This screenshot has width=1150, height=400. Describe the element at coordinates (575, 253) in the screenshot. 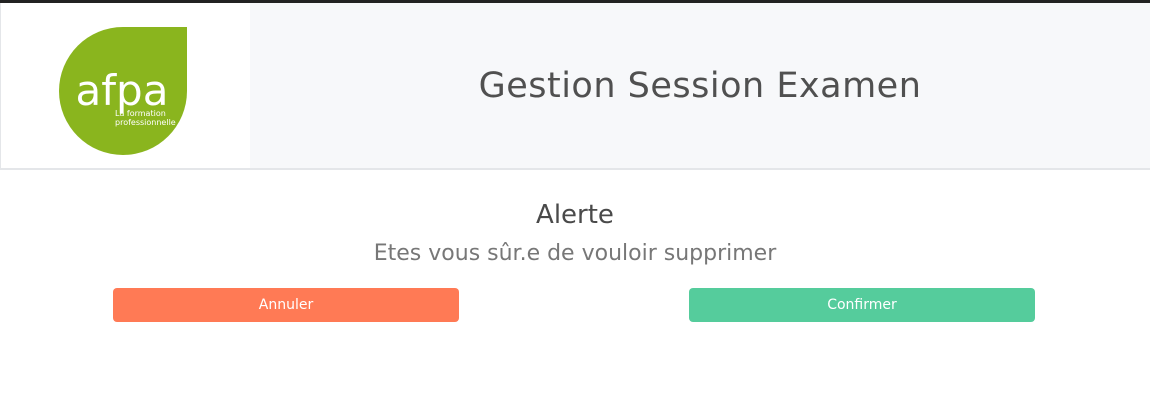

I see `alert-message: Etes vous sûr.e de vouloir supprimer` at that location.